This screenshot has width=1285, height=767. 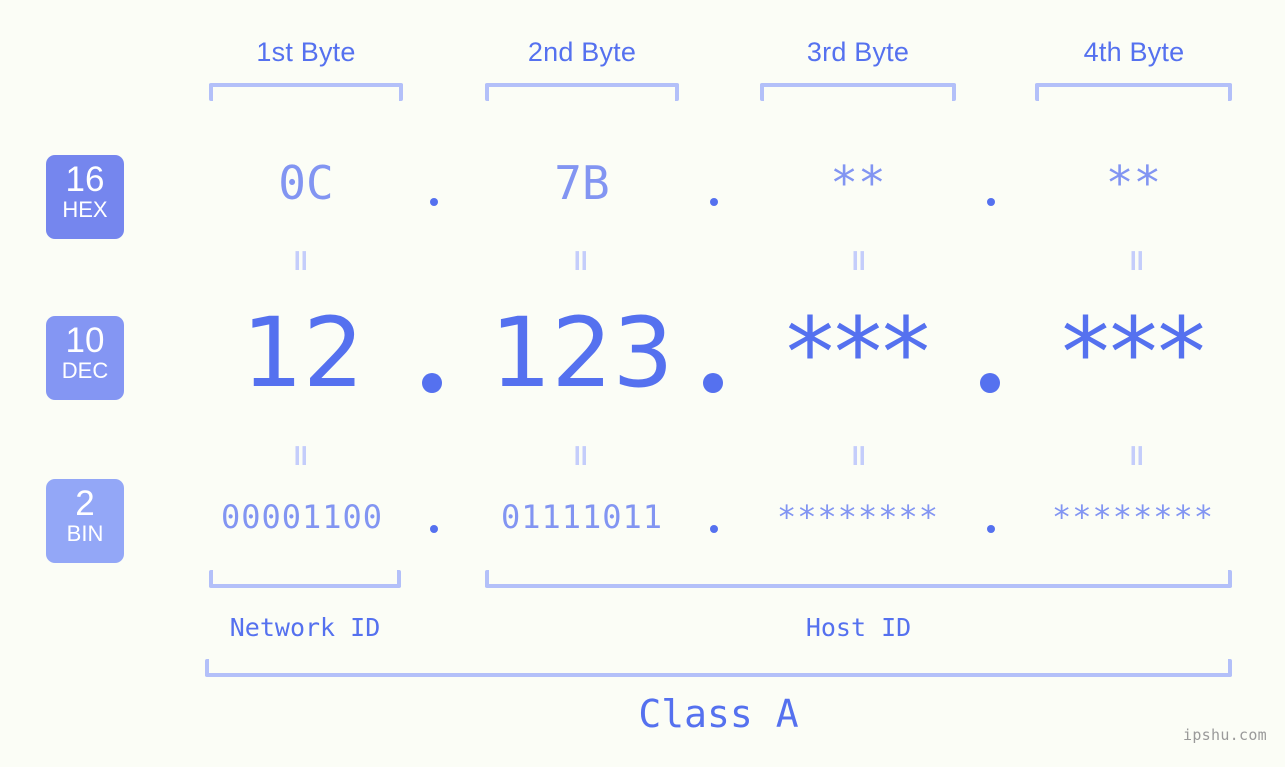 What do you see at coordinates (582, 52) in the screenshot?
I see `byte-header-label-2: 2nd Byte` at bounding box center [582, 52].